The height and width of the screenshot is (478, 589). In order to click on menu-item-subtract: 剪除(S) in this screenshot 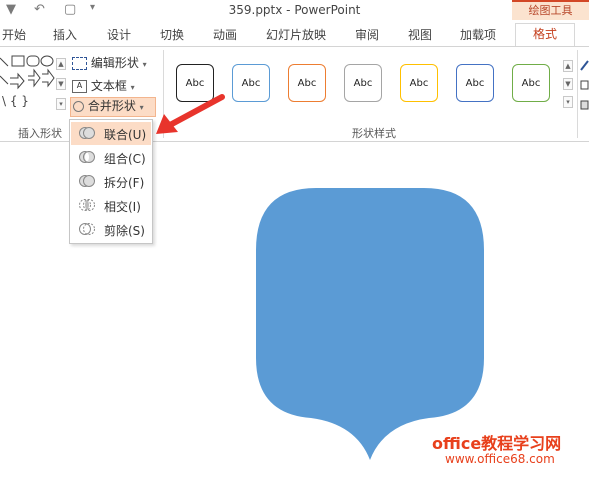, I will do `click(111, 229)`.